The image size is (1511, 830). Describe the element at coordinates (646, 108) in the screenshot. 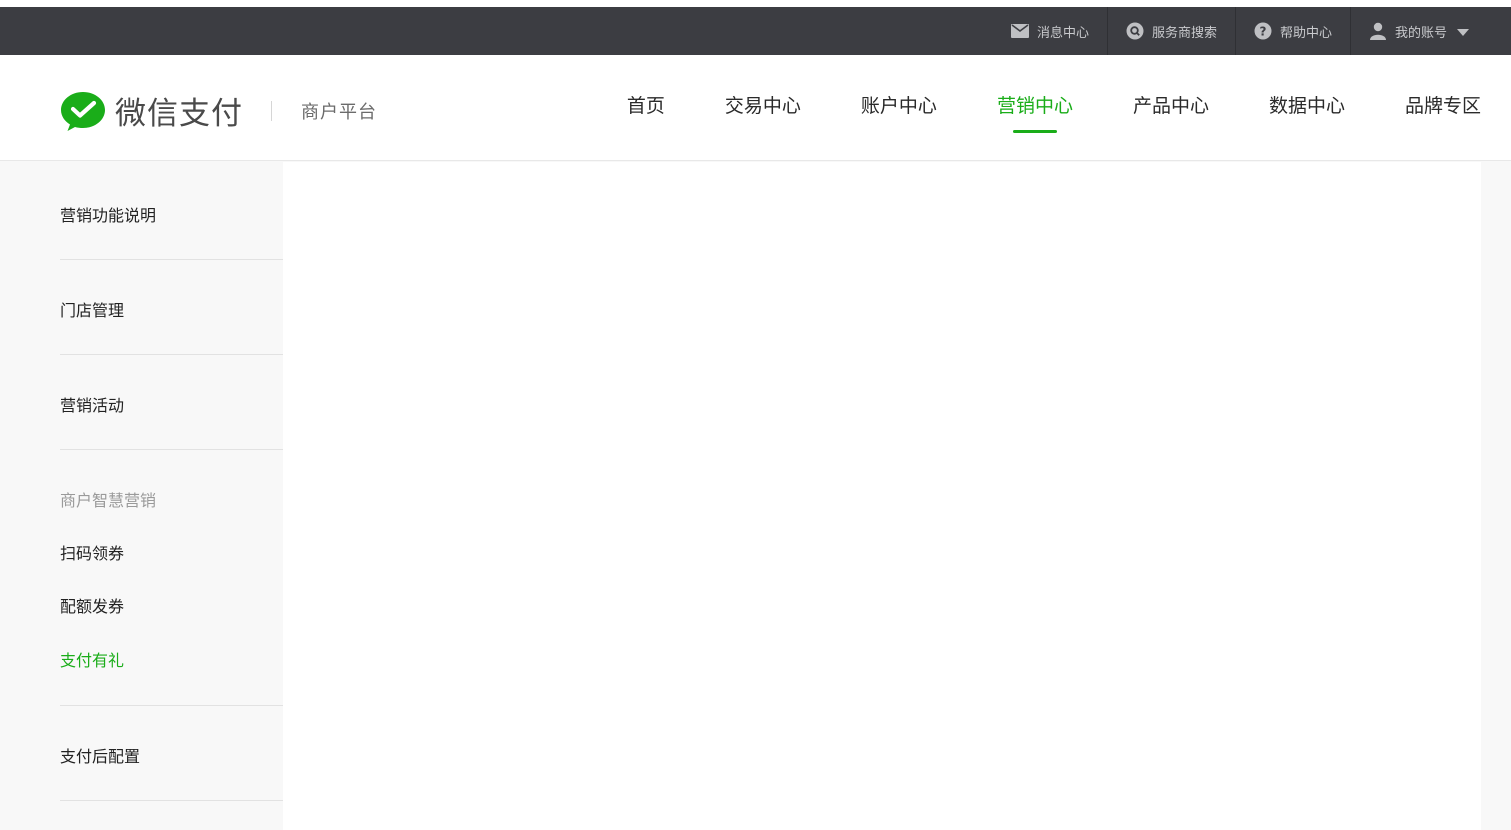

I see `nav-home: 首页` at that location.